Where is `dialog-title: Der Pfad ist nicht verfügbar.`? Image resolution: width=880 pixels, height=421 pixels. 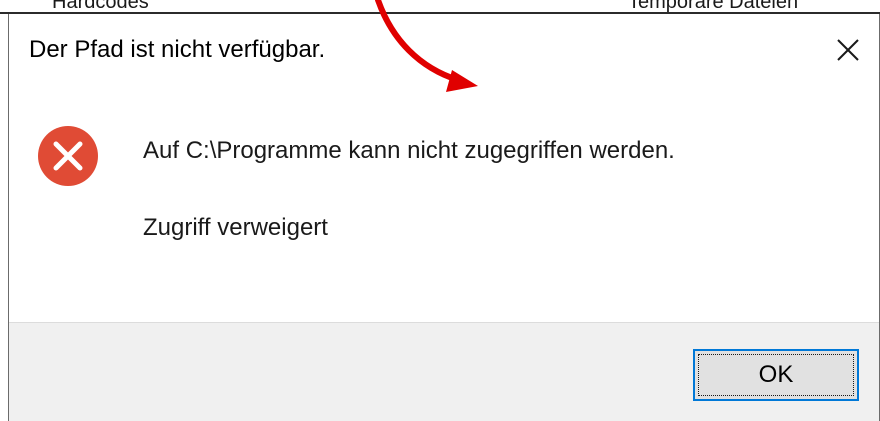 dialog-title: Der Pfad ist nicht verfügbar. is located at coordinates (177, 49).